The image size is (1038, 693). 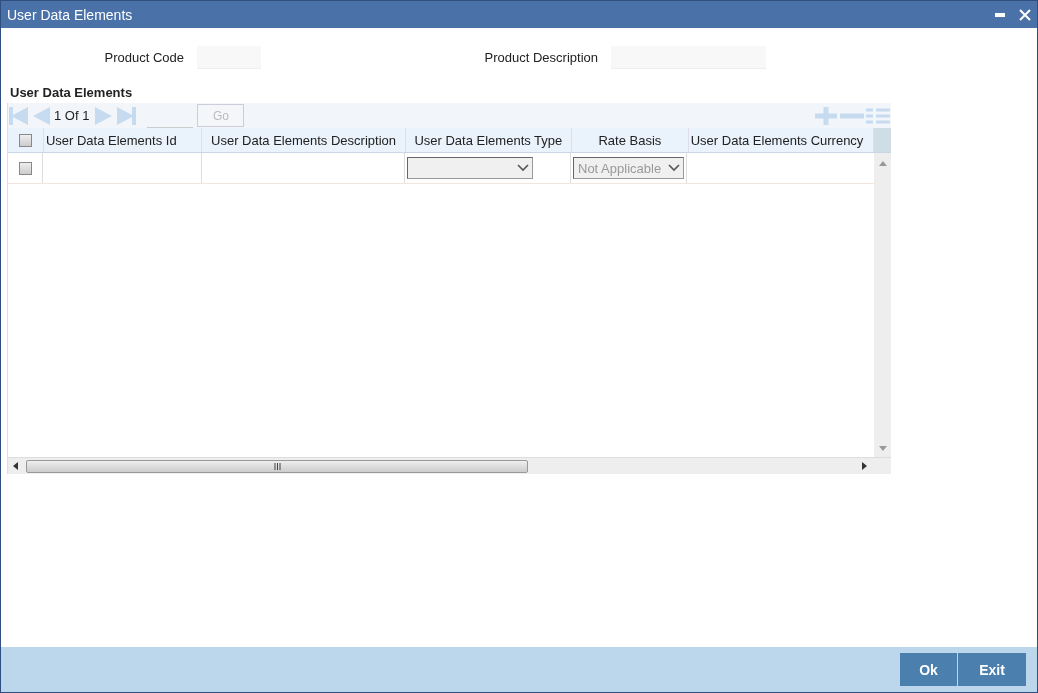 I want to click on column-header: Rate Basis, so click(x=630, y=140).